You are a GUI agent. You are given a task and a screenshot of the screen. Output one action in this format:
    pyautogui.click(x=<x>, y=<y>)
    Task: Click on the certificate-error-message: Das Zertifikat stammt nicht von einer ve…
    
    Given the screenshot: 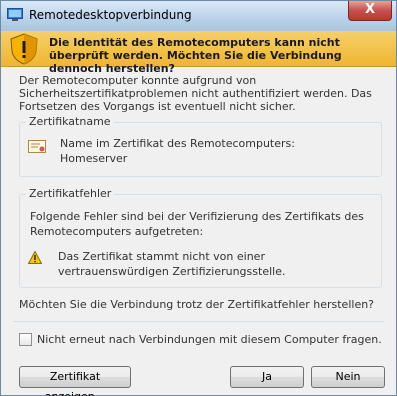 What is the action you would take?
    pyautogui.click(x=172, y=264)
    